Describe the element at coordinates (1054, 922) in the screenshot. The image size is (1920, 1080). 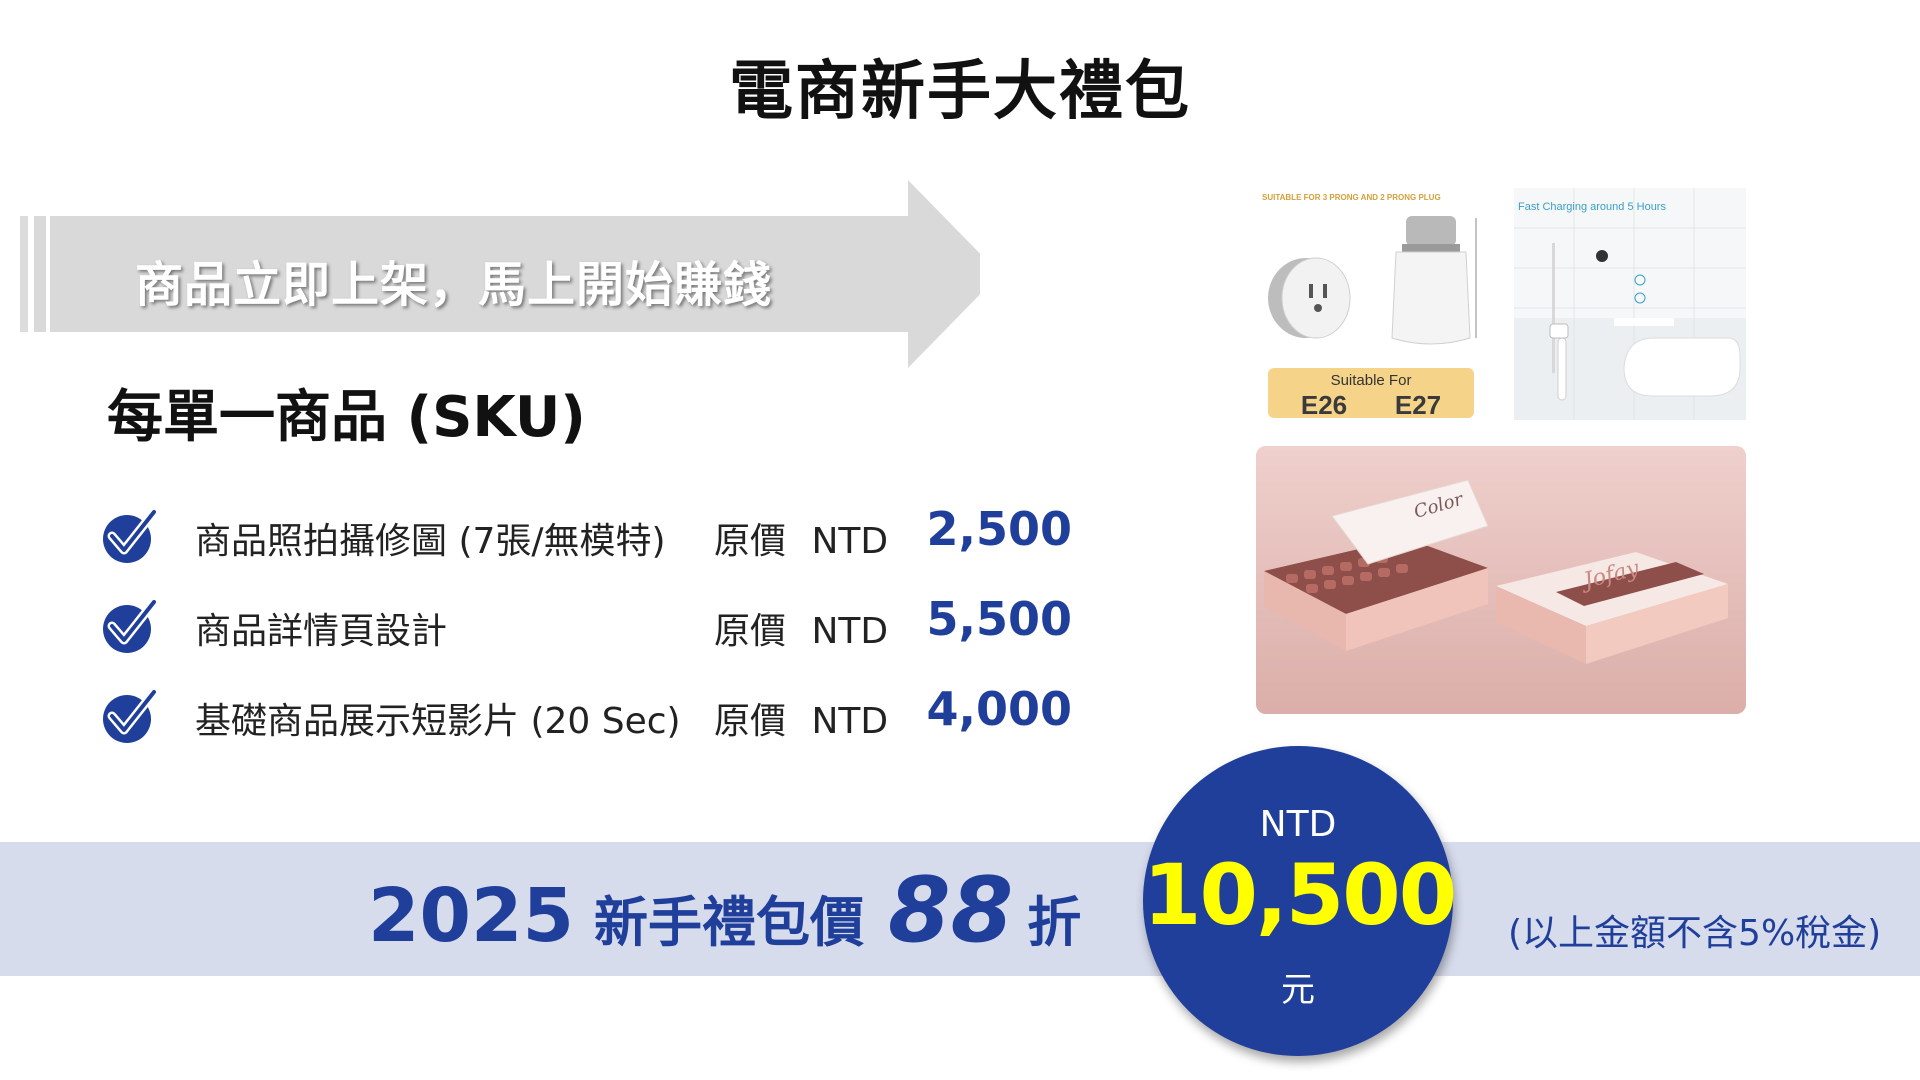
I see `promo-discount-unit: 折` at that location.